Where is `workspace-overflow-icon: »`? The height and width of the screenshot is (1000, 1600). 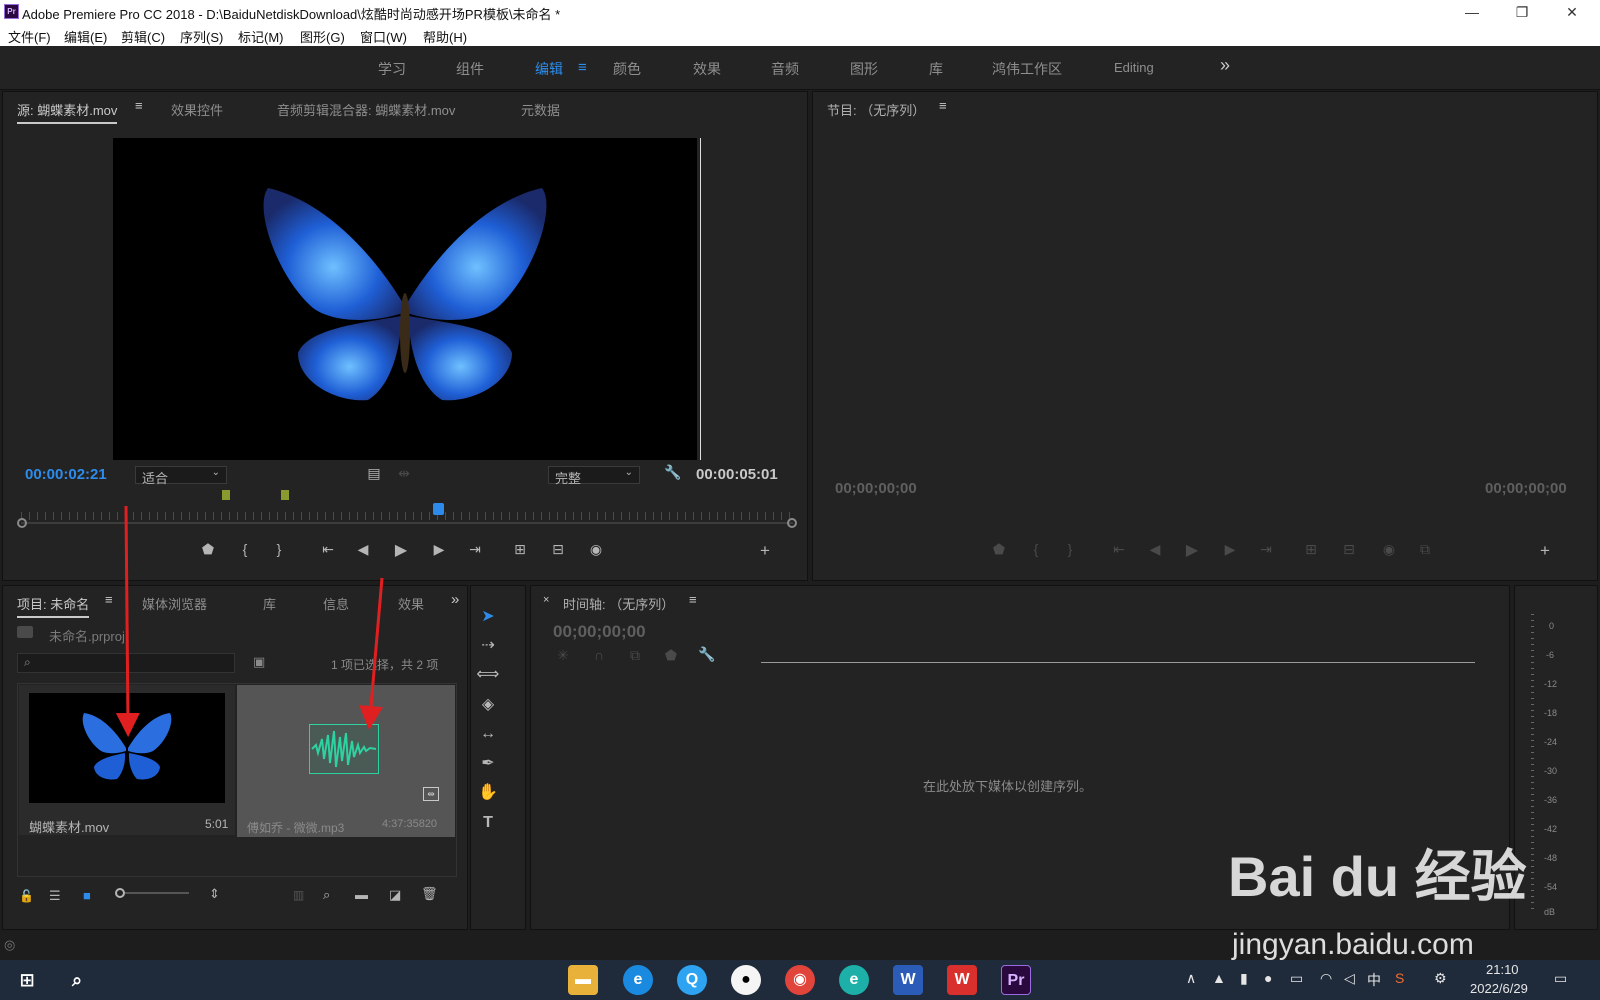
workspace-overflow-icon: » is located at coordinates (1225, 65).